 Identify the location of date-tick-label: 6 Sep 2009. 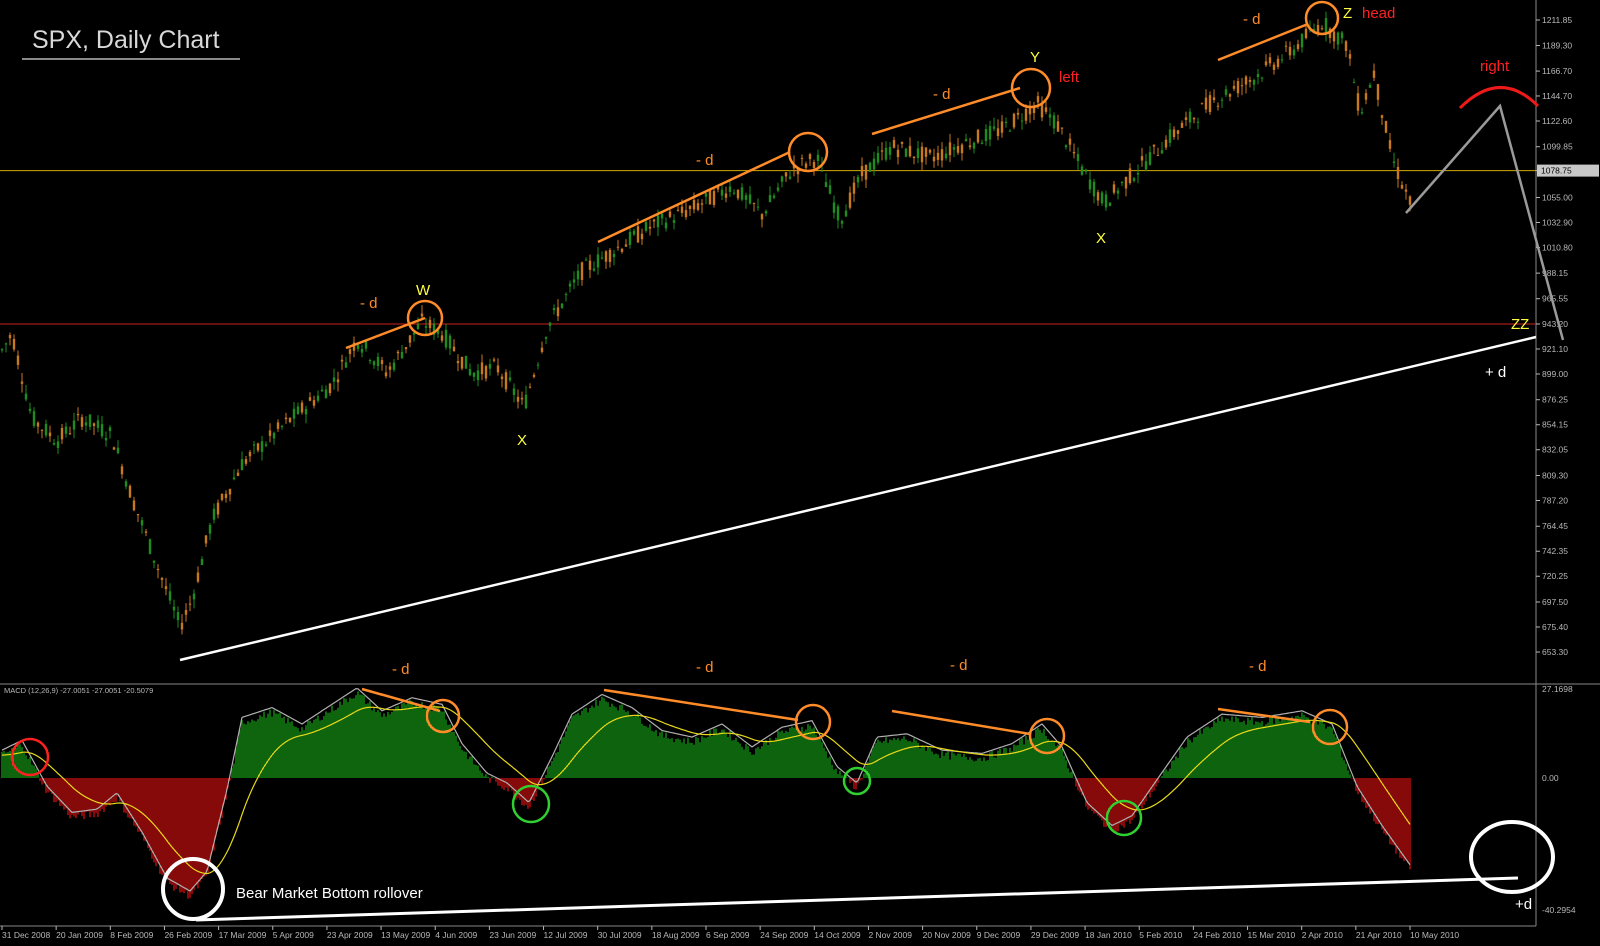
(728, 935).